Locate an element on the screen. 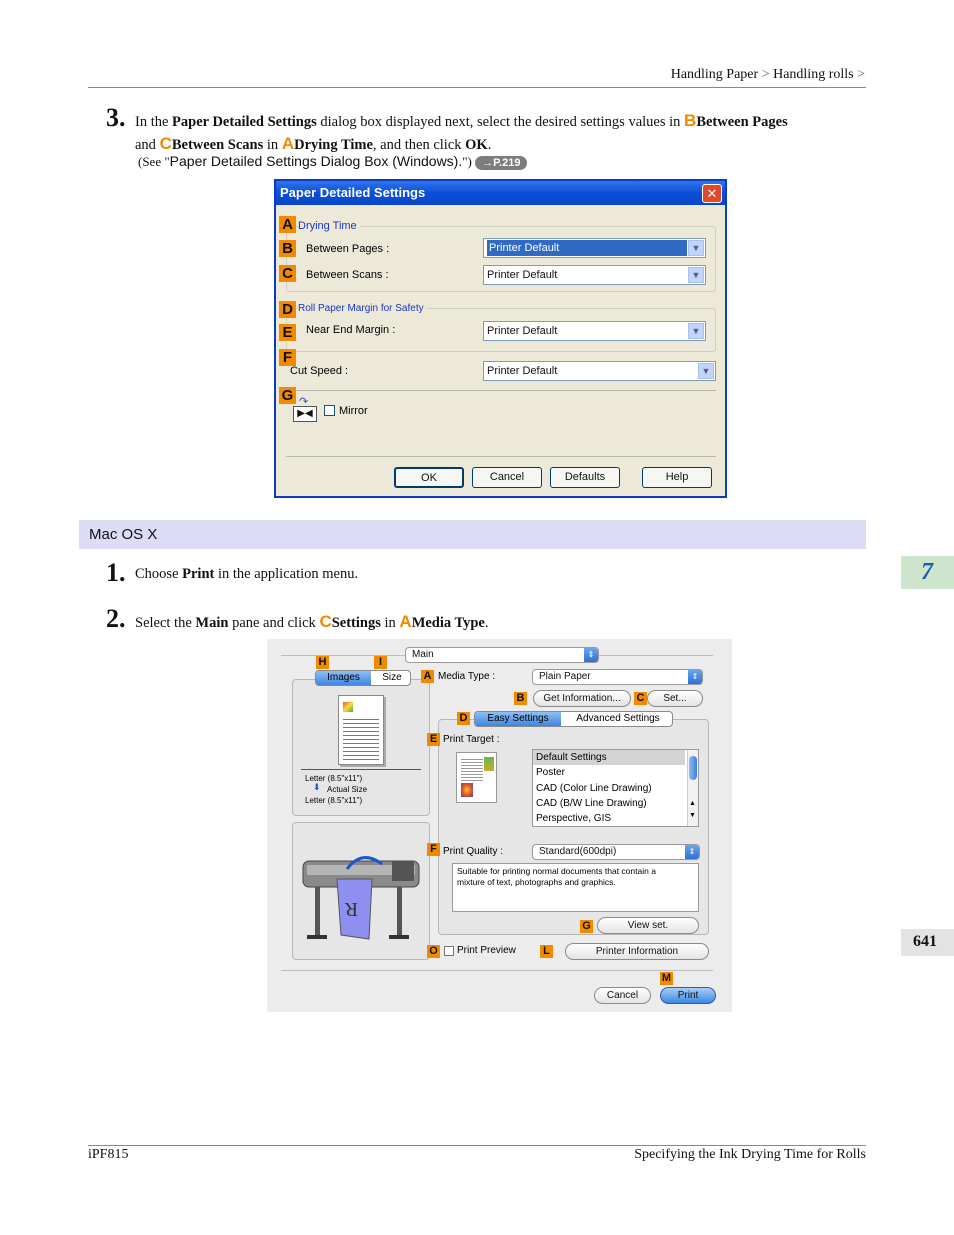  between-pages-value: Printer Default is located at coordinates (587, 248).